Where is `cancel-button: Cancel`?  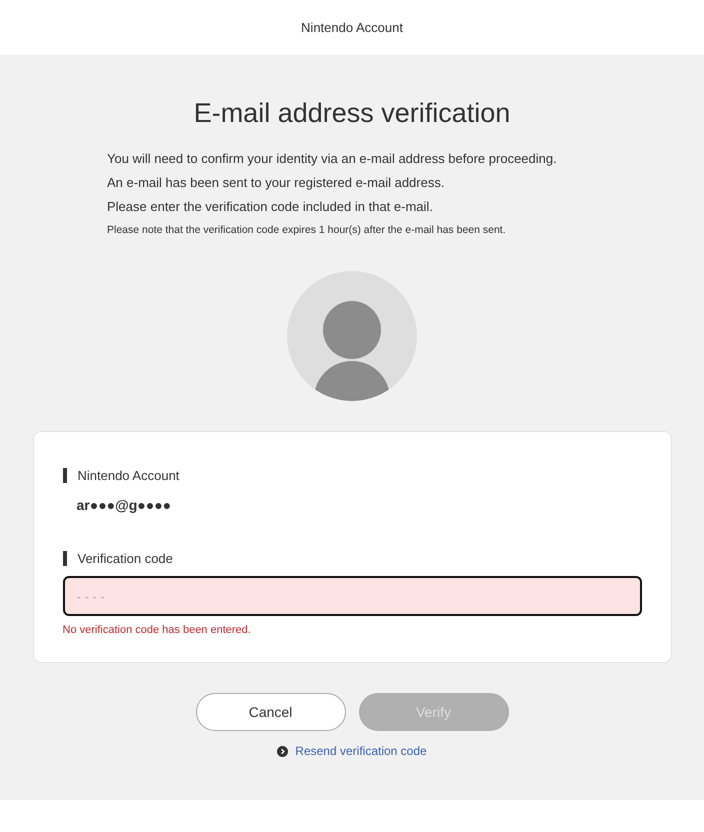 cancel-button: Cancel is located at coordinates (271, 712).